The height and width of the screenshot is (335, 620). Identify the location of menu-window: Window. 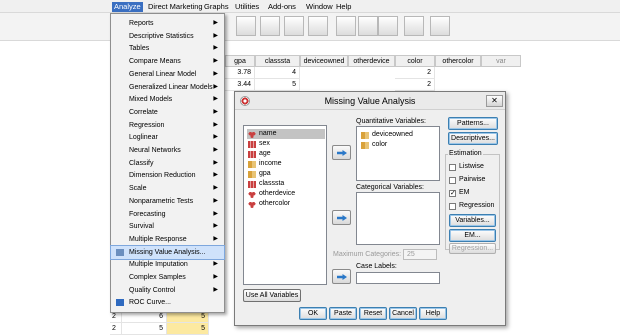
(319, 7).